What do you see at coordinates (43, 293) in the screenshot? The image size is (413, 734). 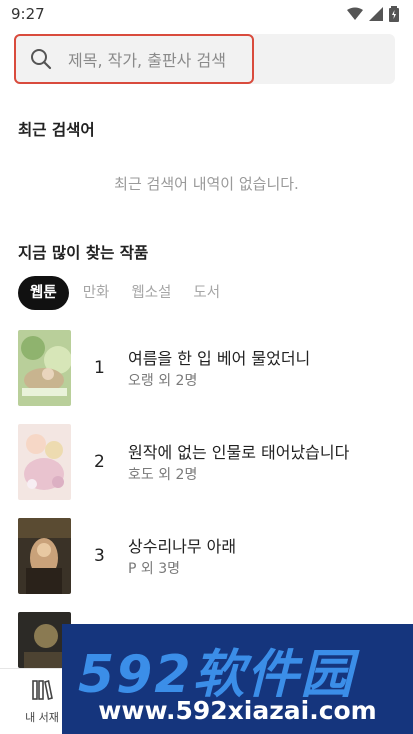 I see `tab-webtoon: 웹툰` at bounding box center [43, 293].